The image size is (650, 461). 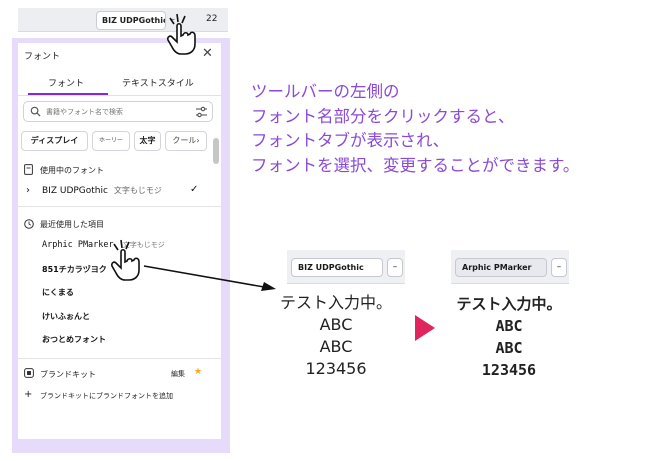 I want to click on section-in-use-heading: 使用中のフォント, so click(x=72, y=170).